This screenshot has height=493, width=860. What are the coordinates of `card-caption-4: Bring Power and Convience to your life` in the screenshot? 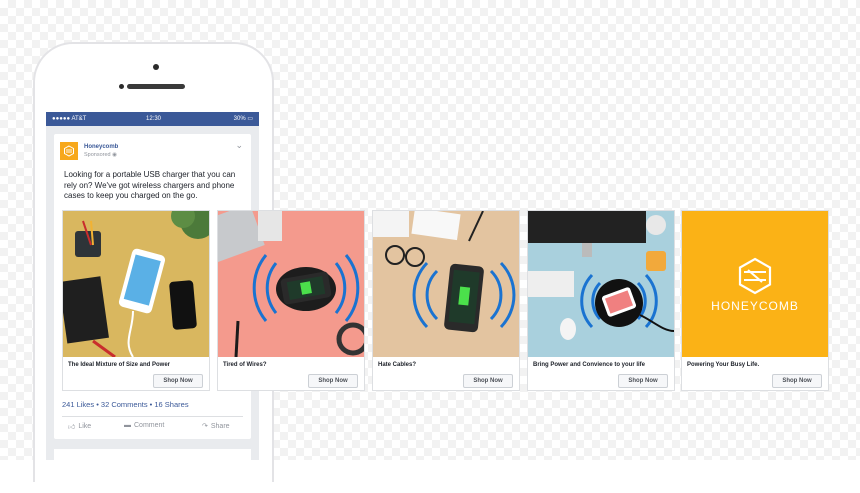 It's located at (589, 365).